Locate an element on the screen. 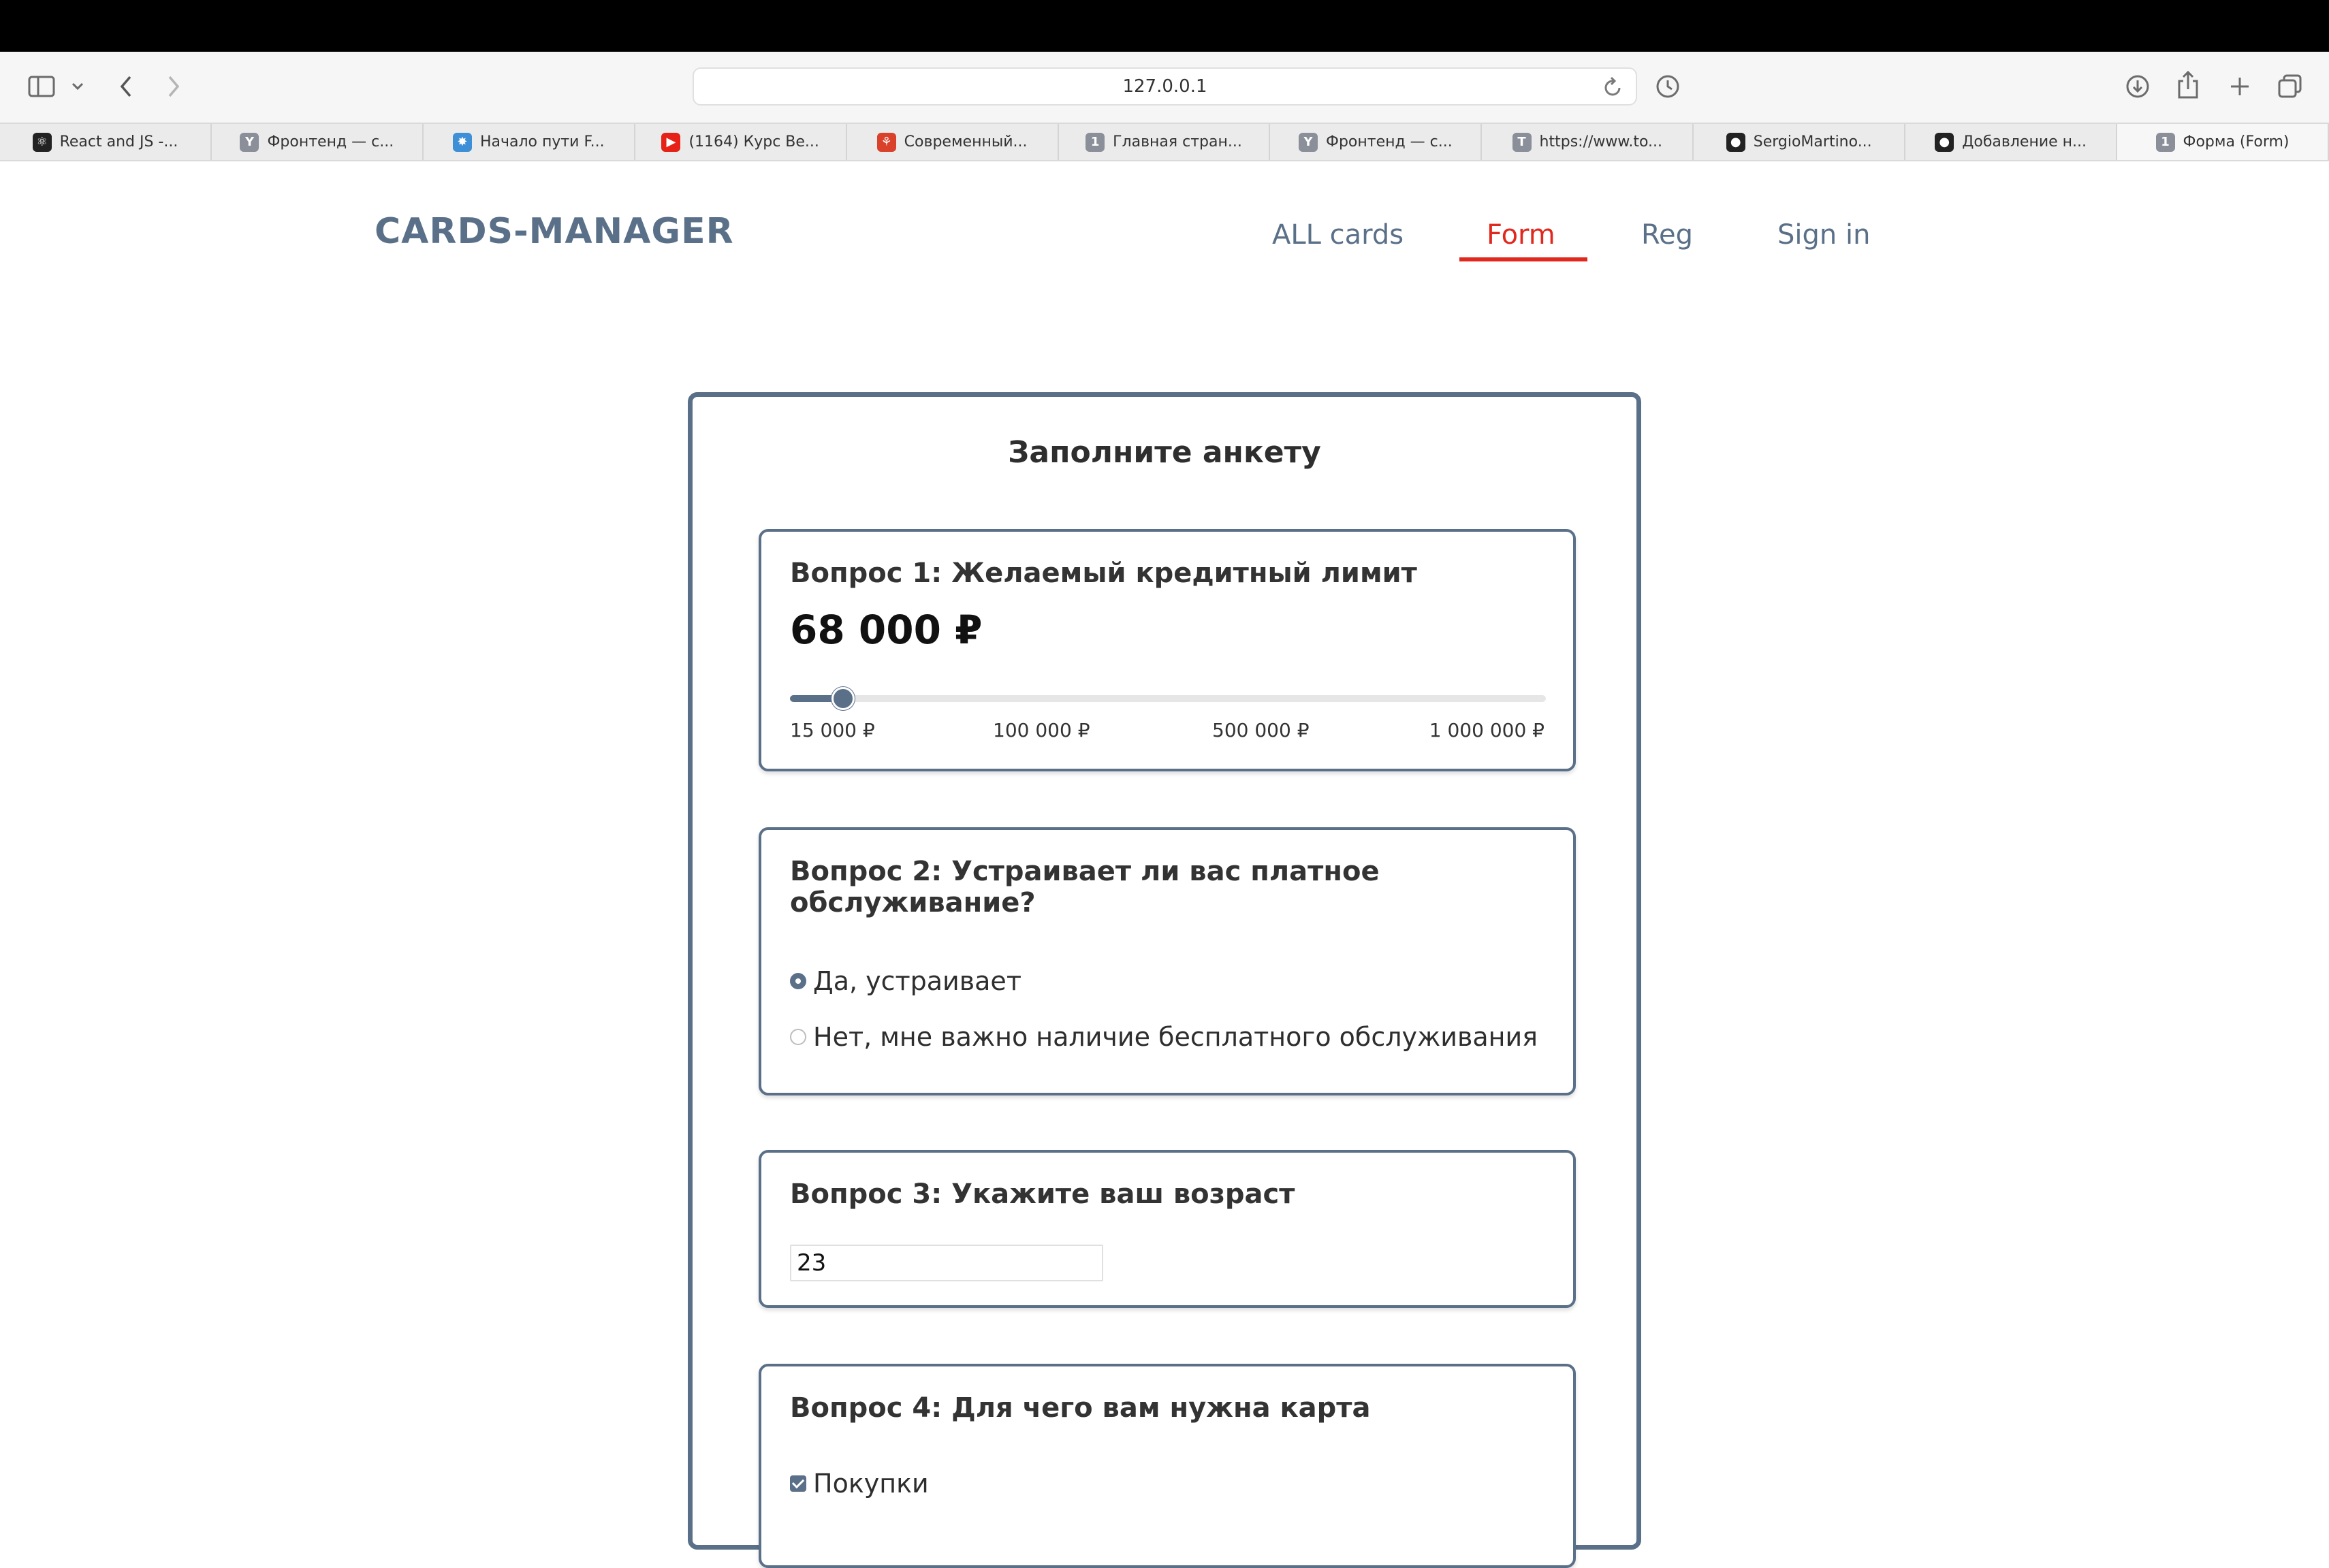  reload-icon is located at coordinates (1613, 89).